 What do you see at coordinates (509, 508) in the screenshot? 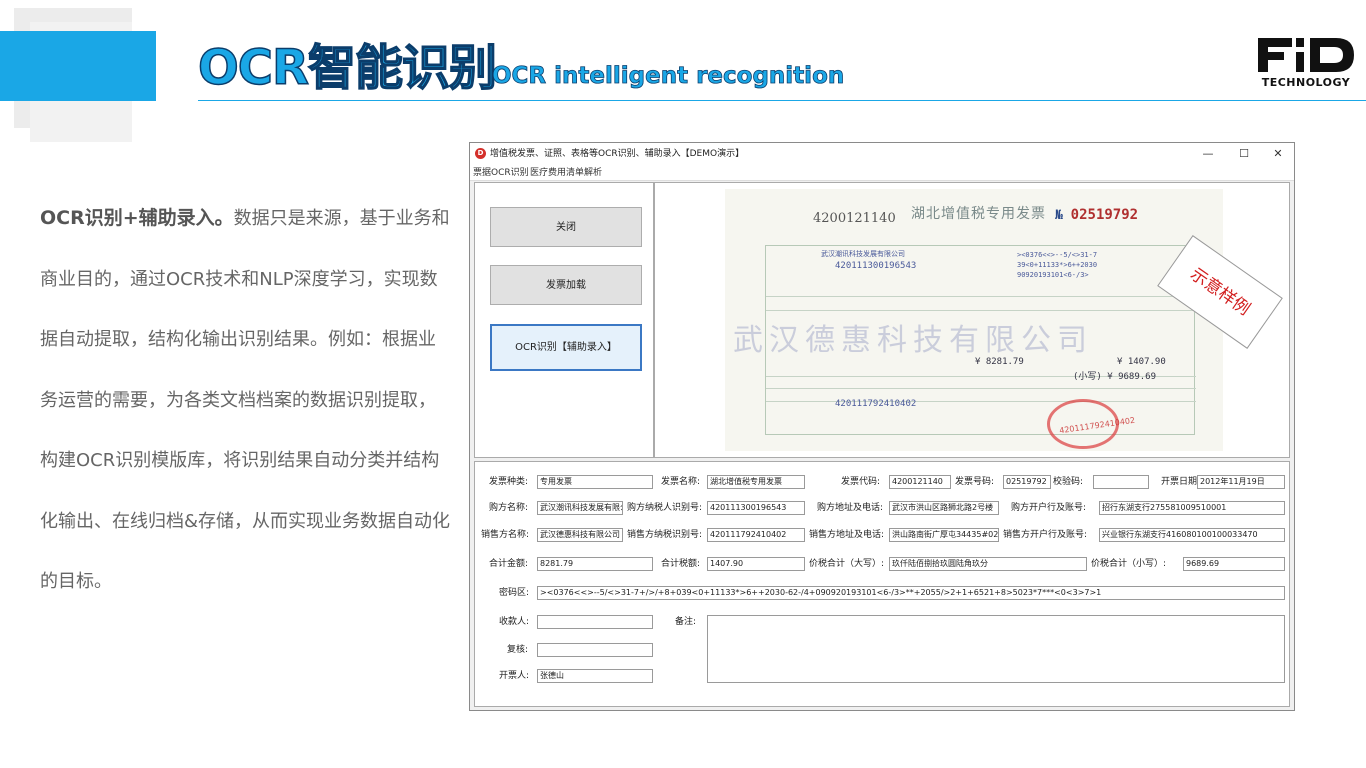
I see `buyer-name-label: 购方名称:` at bounding box center [509, 508].